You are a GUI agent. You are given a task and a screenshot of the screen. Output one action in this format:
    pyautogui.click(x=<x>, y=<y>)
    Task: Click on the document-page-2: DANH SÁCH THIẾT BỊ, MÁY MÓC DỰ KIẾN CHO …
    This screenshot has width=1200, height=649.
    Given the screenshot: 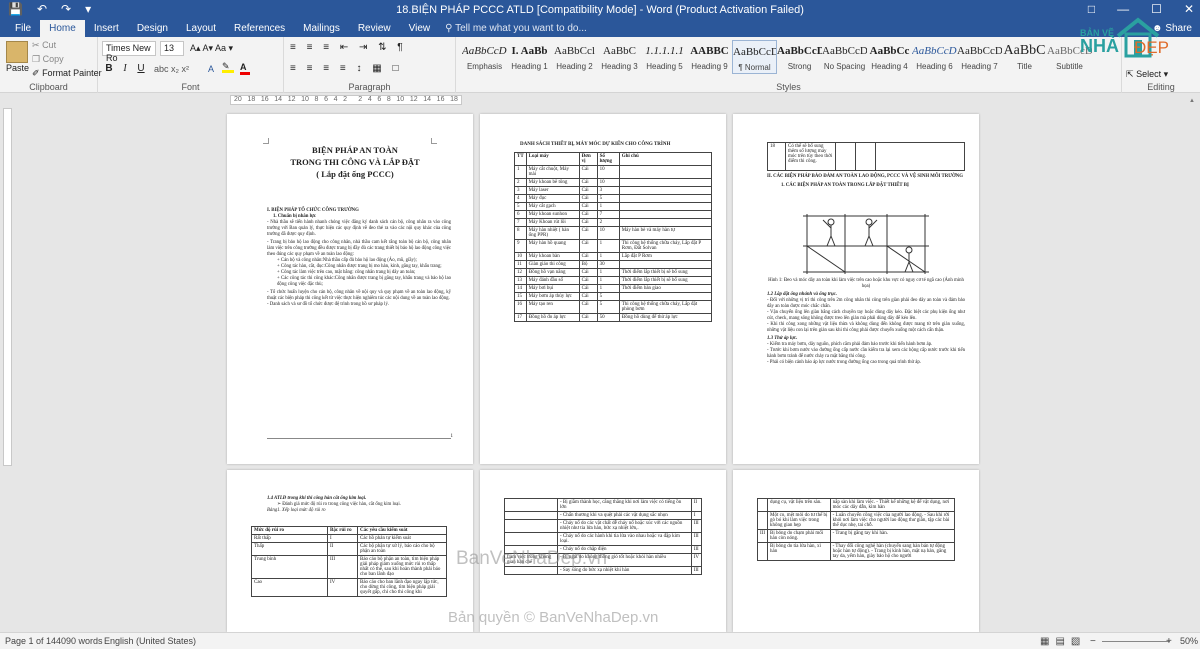 What is the action you would take?
    pyautogui.click(x=603, y=289)
    